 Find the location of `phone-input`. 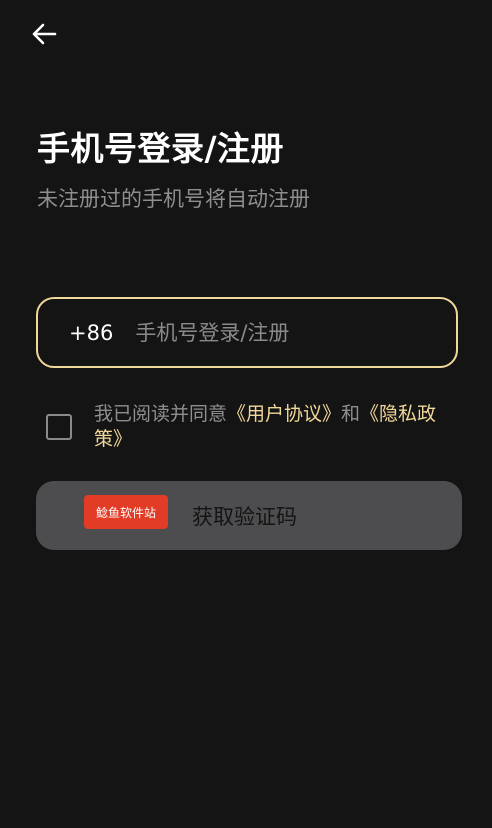

phone-input is located at coordinates (295, 332).